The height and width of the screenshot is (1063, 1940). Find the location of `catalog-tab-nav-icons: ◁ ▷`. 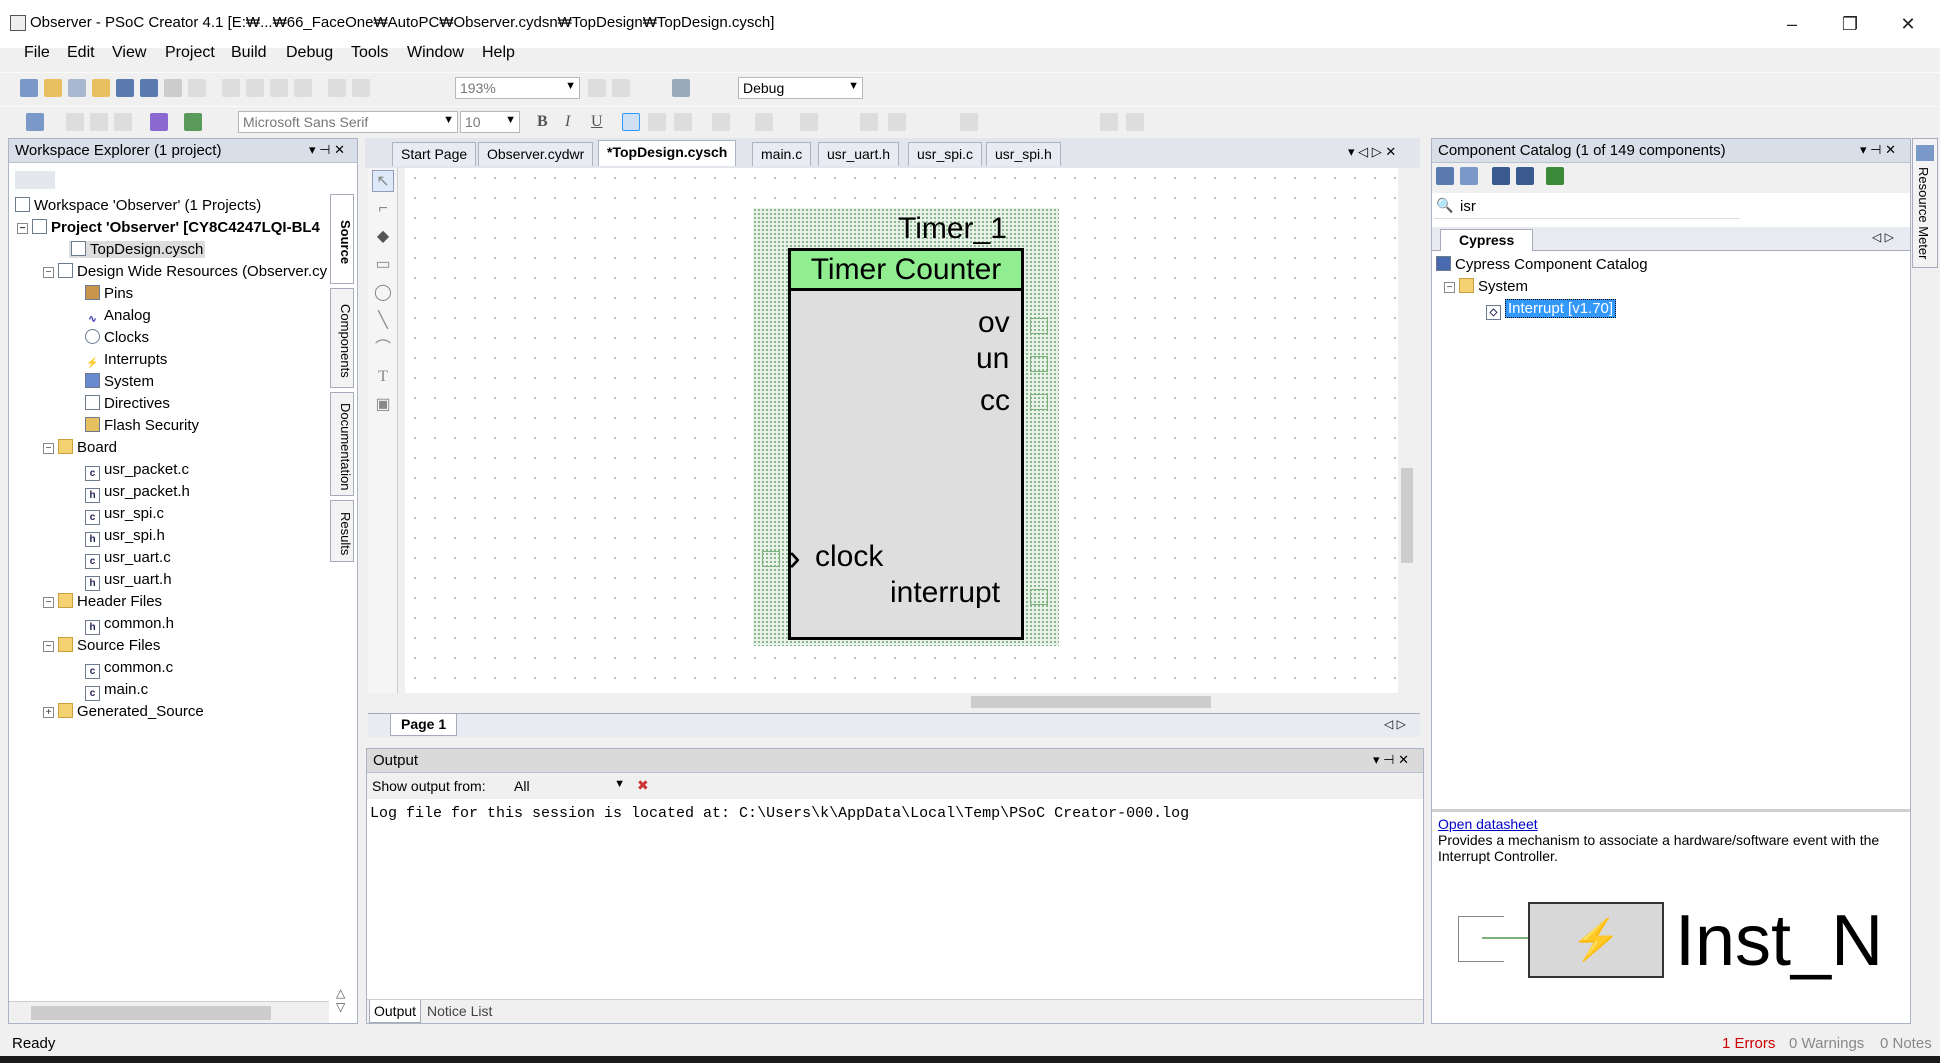

catalog-tab-nav-icons: ◁ ▷ is located at coordinates (1883, 237).